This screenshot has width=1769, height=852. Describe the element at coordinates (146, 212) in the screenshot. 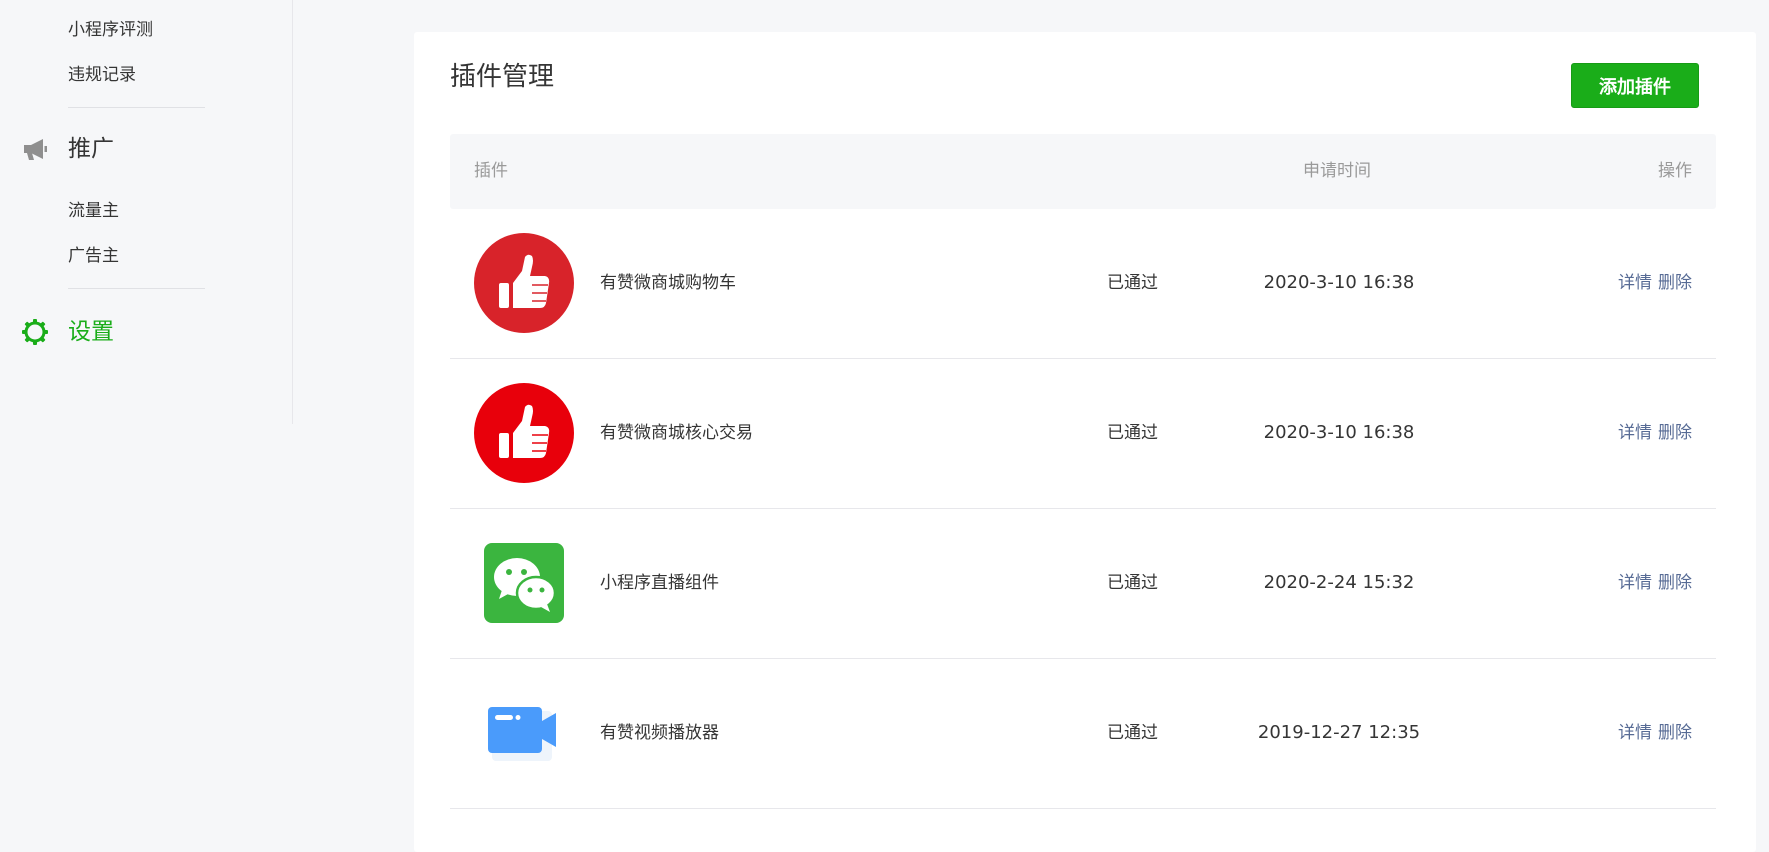

I see `sidebar: 小程序评测 违规记录 推广 流量主 广告主 设置` at that location.